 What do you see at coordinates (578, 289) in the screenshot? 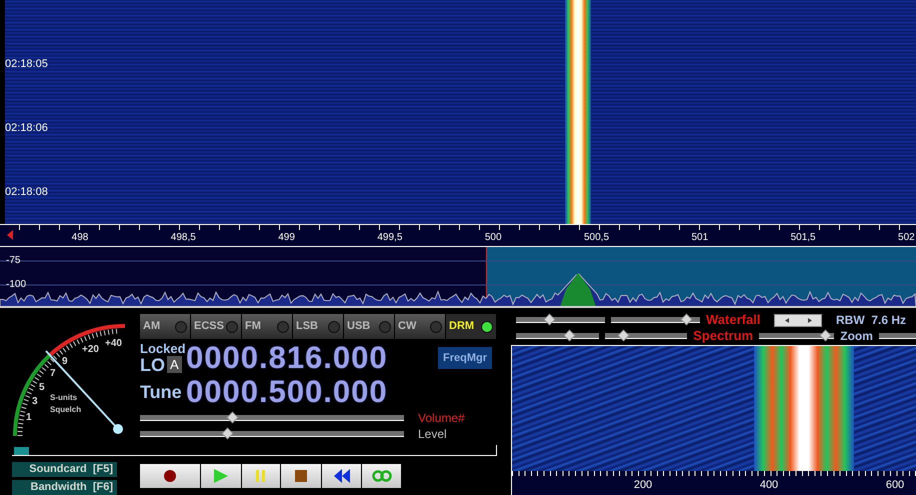
I see `signal-peak` at bounding box center [578, 289].